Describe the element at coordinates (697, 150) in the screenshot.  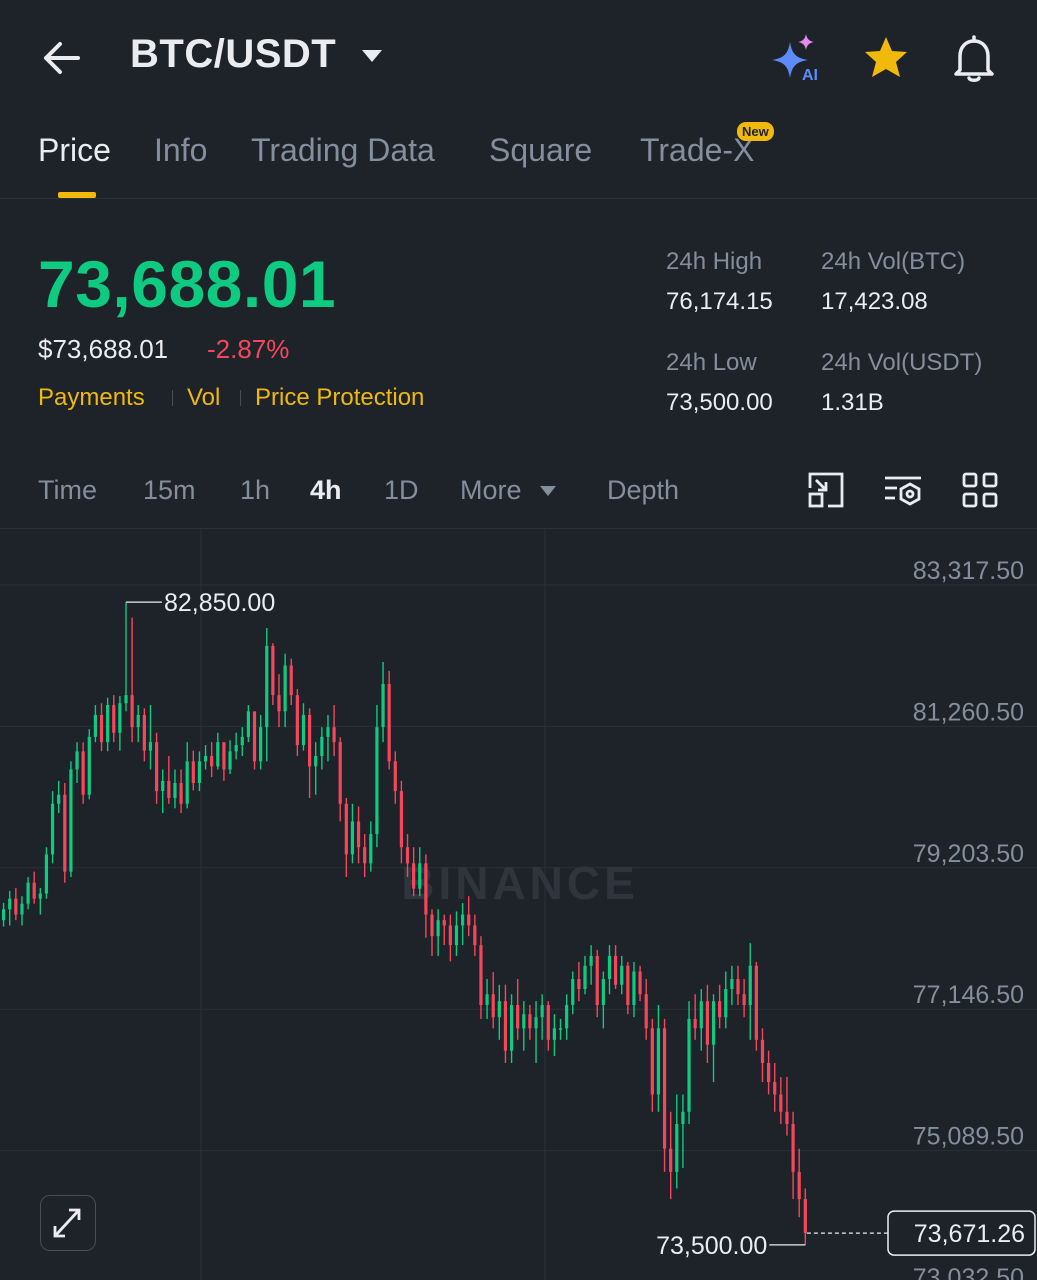
I see `tab-trade-x: Trade-X` at that location.